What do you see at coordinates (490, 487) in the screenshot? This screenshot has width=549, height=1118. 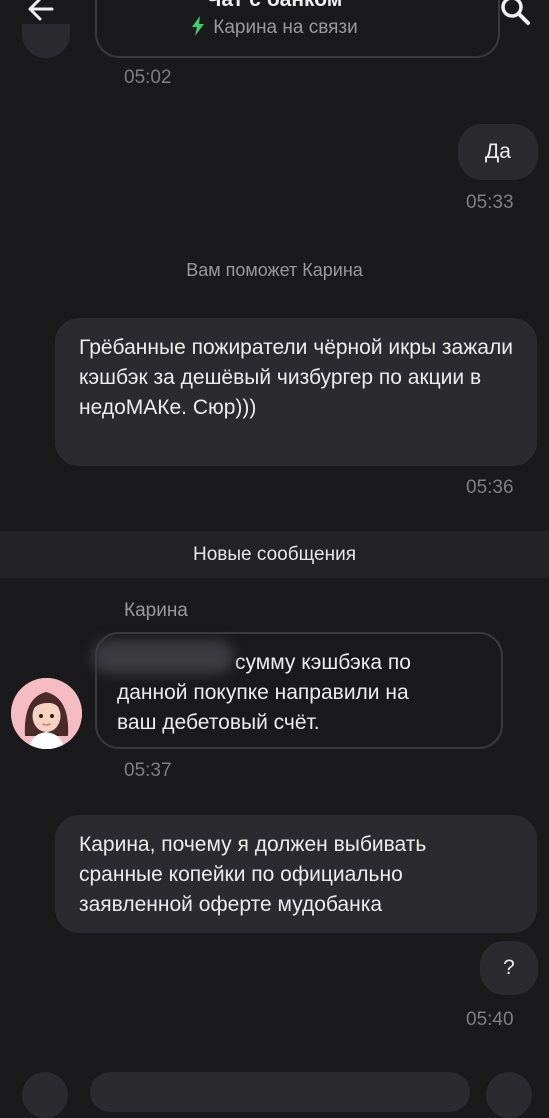 I see `message-time: 05:36` at bounding box center [490, 487].